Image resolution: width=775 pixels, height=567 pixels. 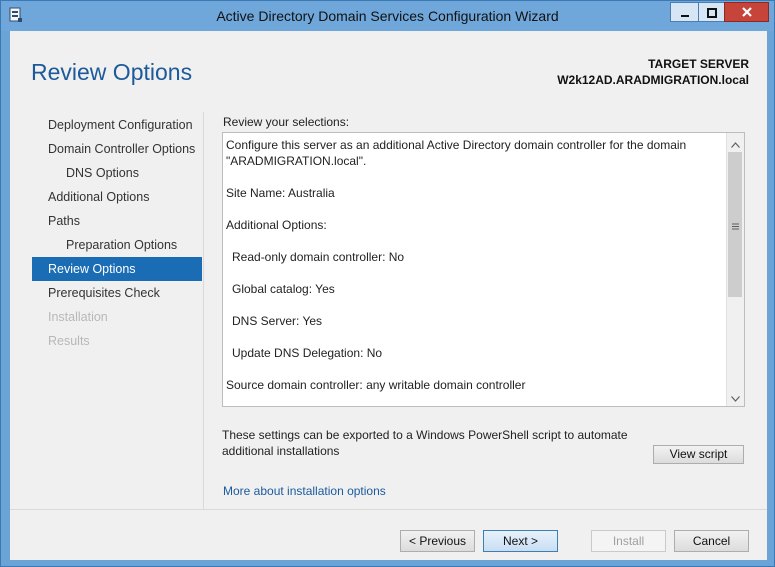 I want to click on review-line: DNS Server: Yes, so click(x=277, y=321).